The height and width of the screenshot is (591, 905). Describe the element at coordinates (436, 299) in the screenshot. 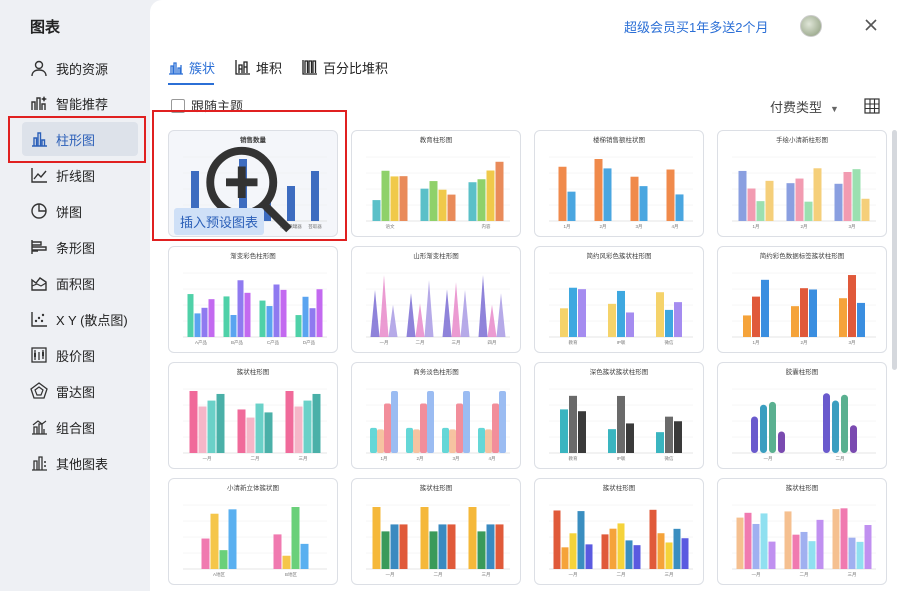

I see `chart-template-card: 山形渐变柱形图 一月 二月 三月 四月` at that location.